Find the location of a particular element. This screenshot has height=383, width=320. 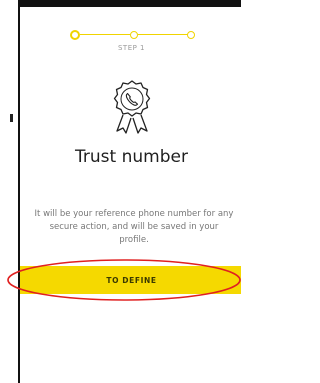

step-1-dot-active is located at coordinates (75, 35).